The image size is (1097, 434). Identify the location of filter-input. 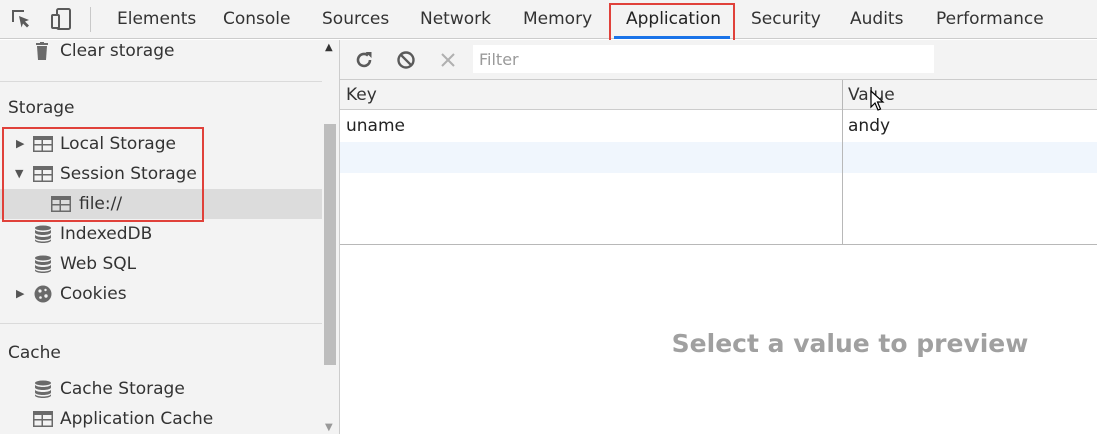
(703, 59).